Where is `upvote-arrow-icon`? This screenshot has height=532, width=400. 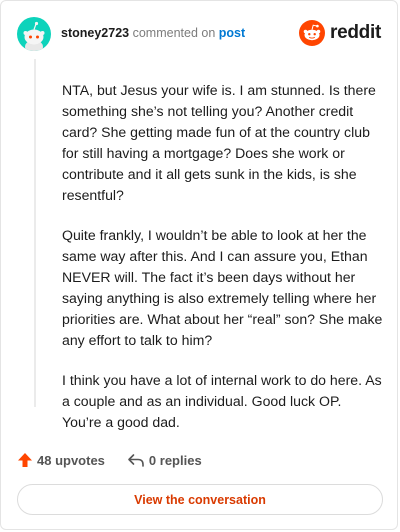 upvote-arrow-icon is located at coordinates (25, 460).